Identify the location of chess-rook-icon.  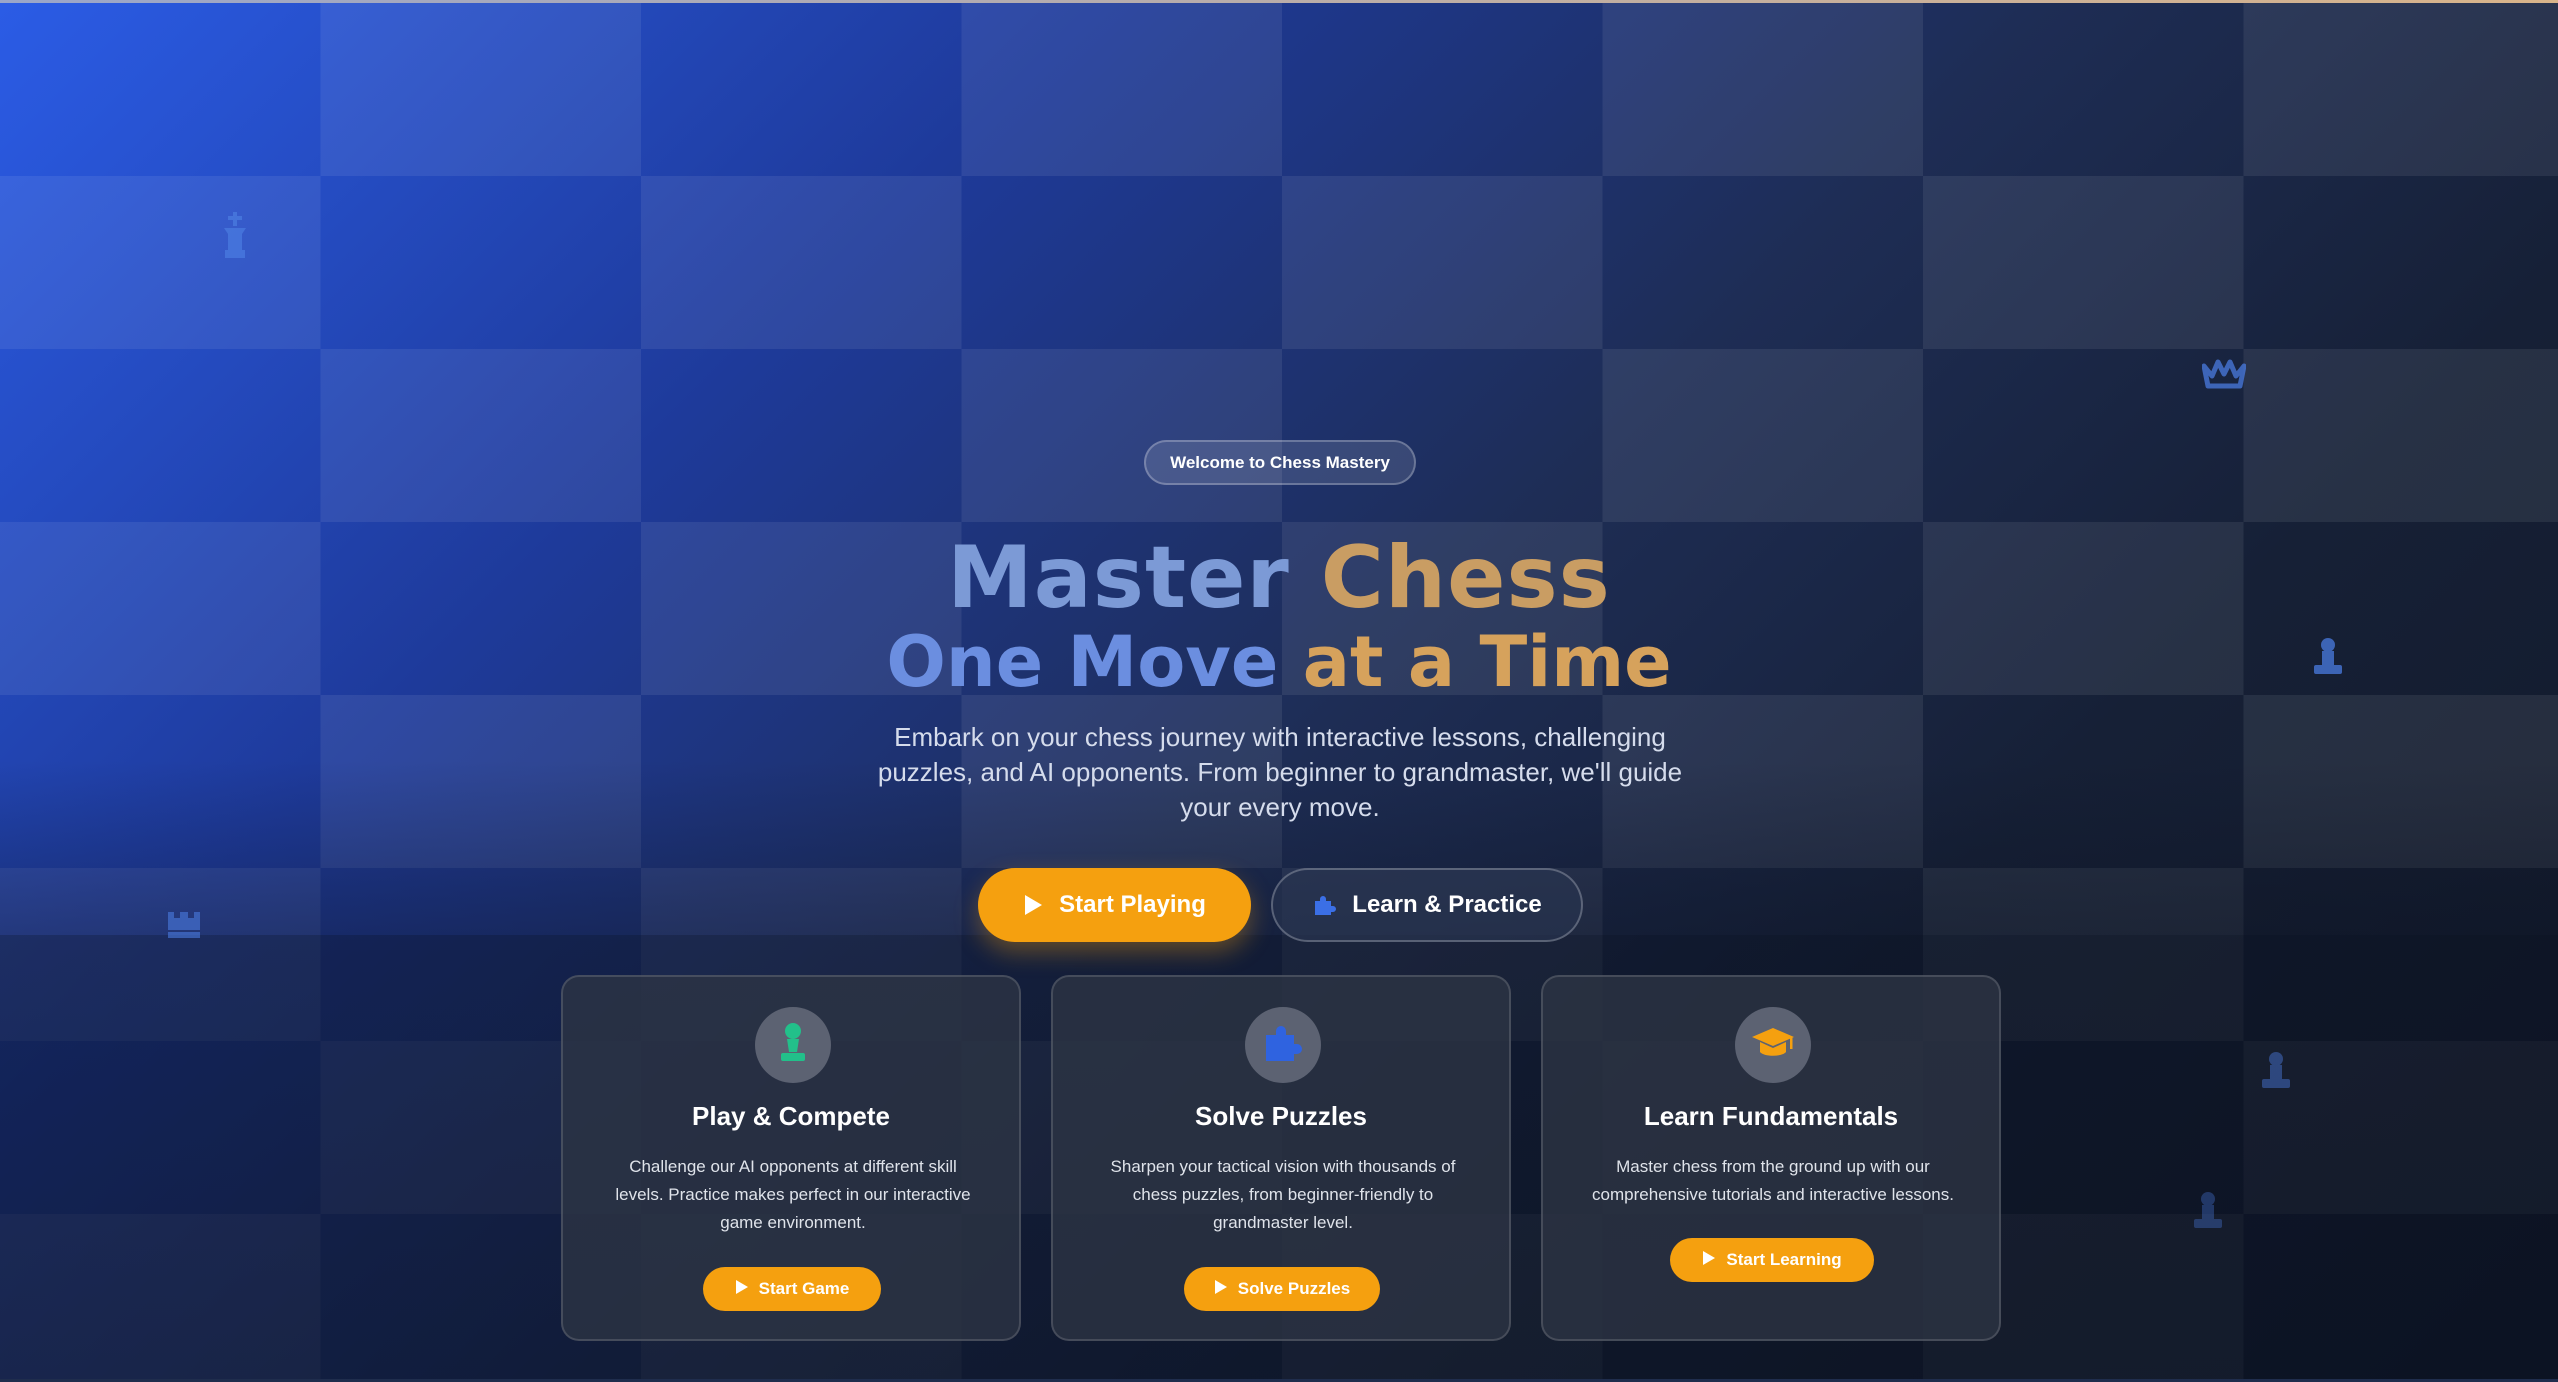
(184, 925).